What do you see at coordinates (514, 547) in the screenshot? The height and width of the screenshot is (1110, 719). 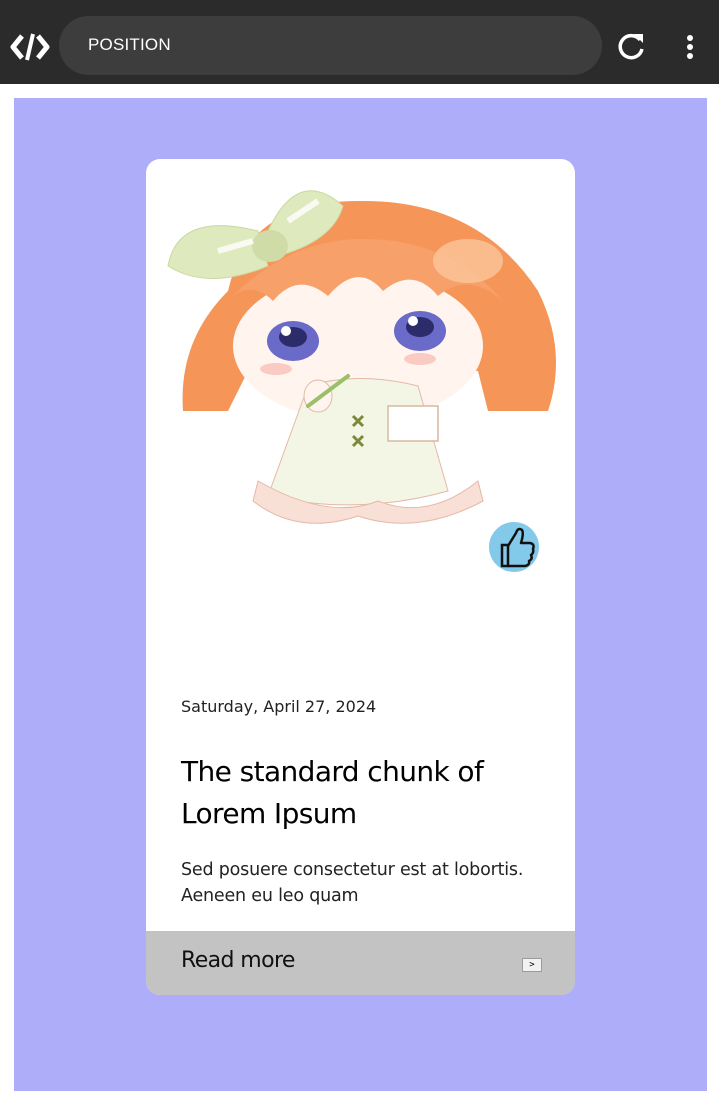 I see `thumbs-up-icon` at bounding box center [514, 547].